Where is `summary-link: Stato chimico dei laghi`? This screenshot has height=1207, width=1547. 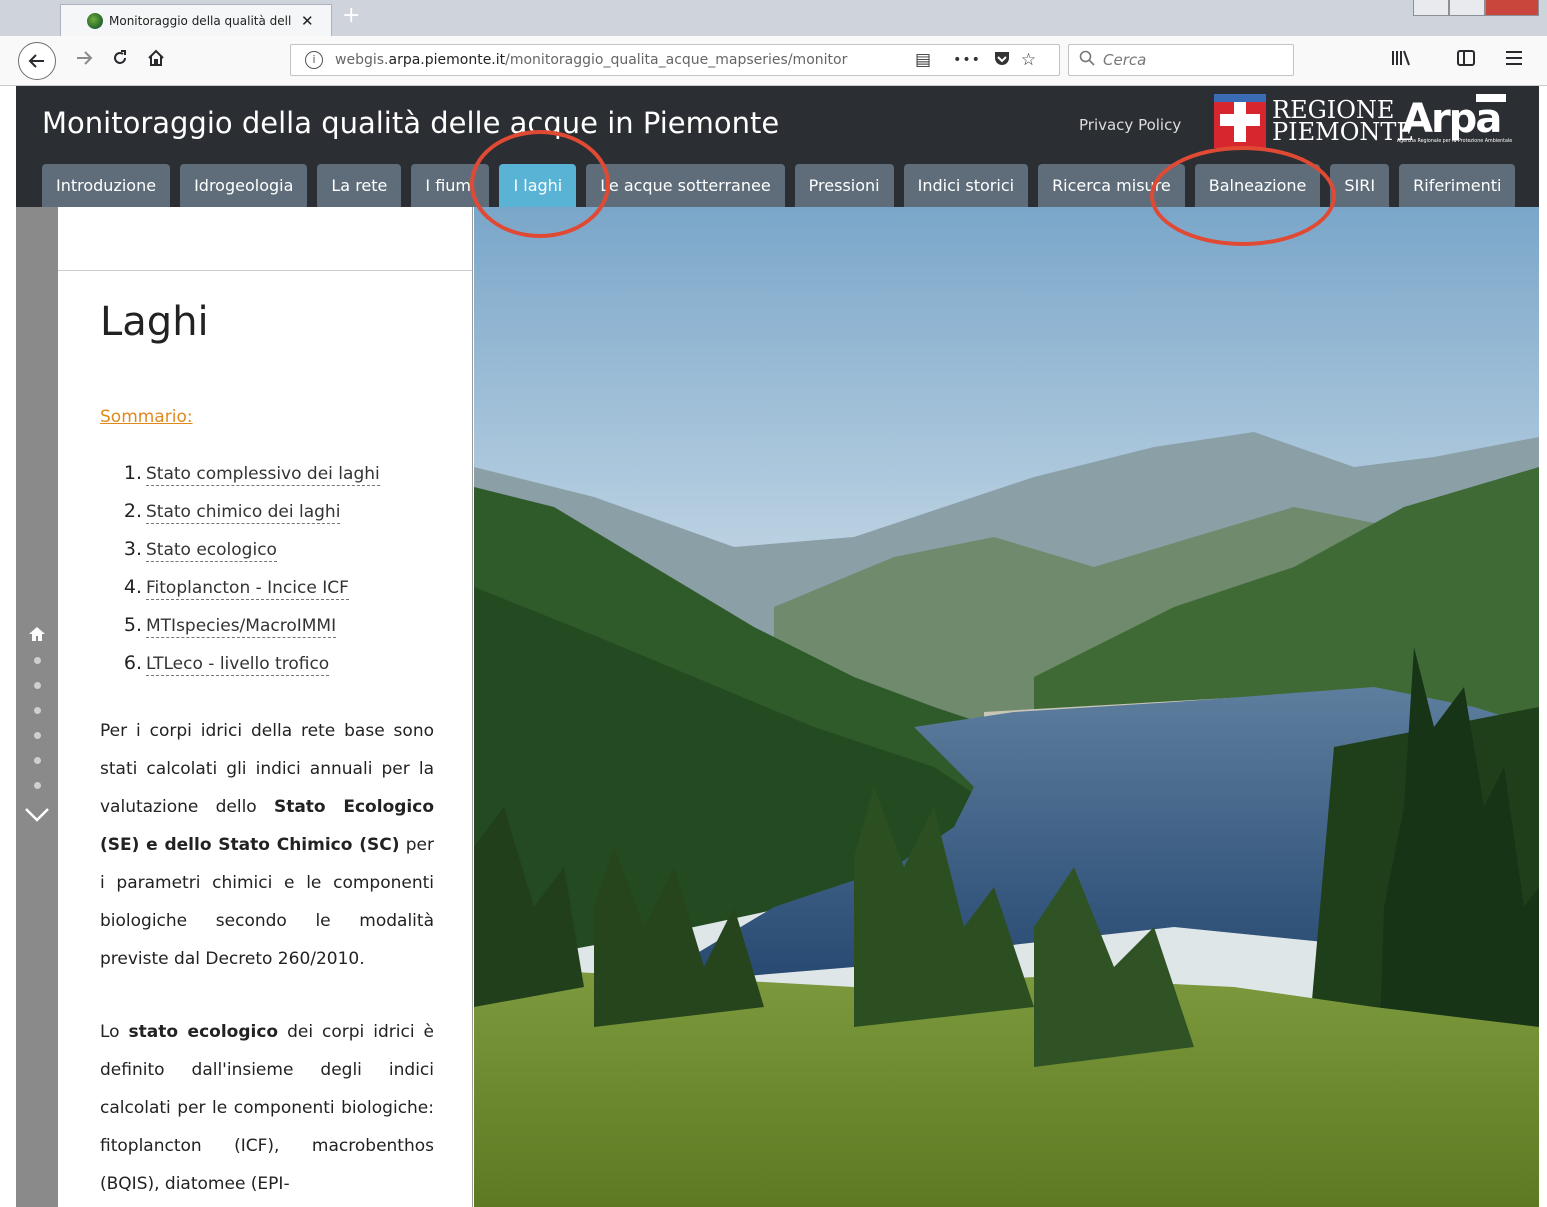
summary-link: Stato chimico dei laghi is located at coordinates (243, 512).